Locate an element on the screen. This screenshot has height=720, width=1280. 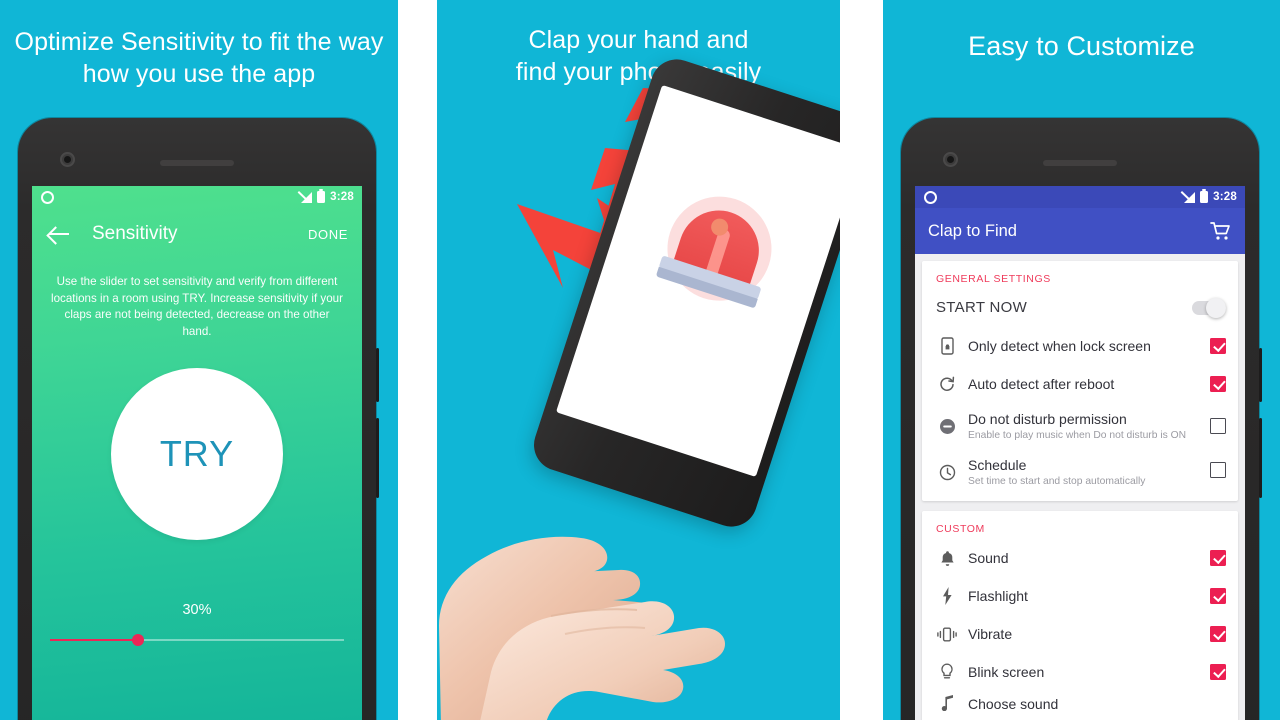
bell-icon is located at coordinates (947, 558).